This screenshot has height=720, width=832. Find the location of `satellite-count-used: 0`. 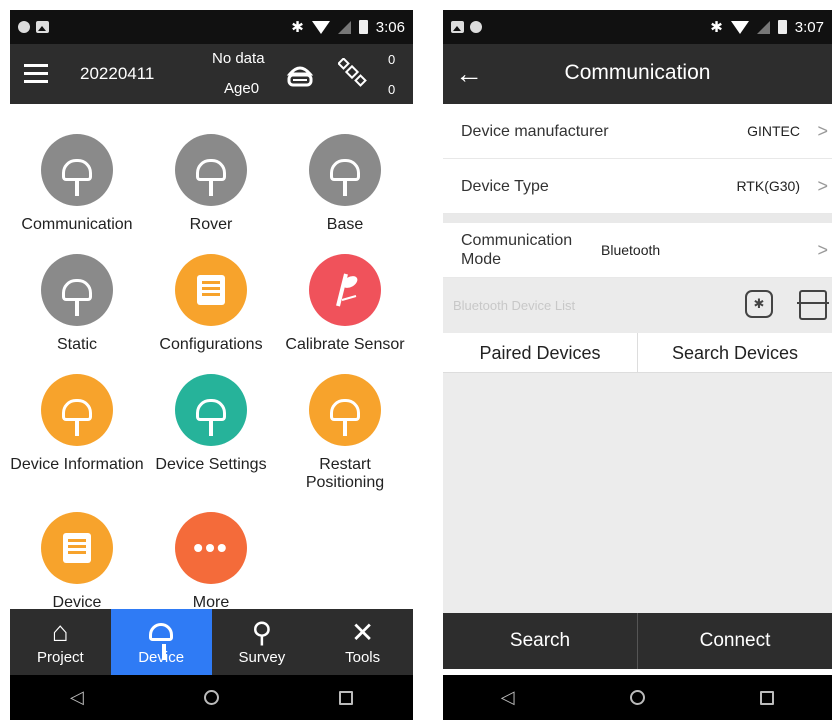

satellite-count-used: 0 is located at coordinates (392, 59).